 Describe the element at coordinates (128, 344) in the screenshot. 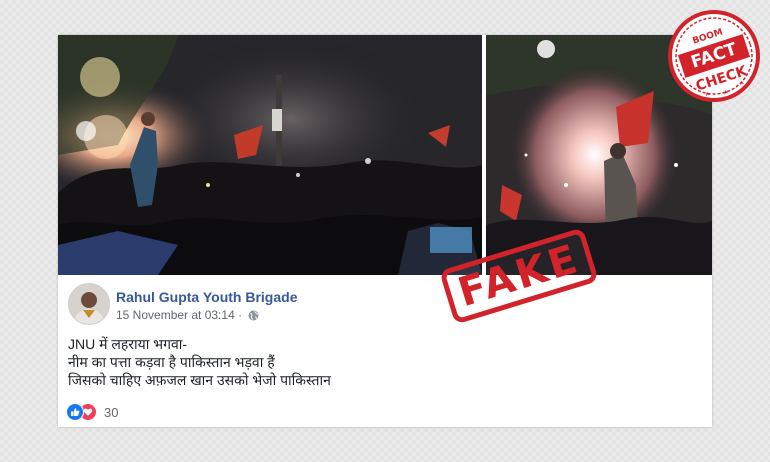

I see `post-text-line: JNU में लहराया भगवा-` at that location.